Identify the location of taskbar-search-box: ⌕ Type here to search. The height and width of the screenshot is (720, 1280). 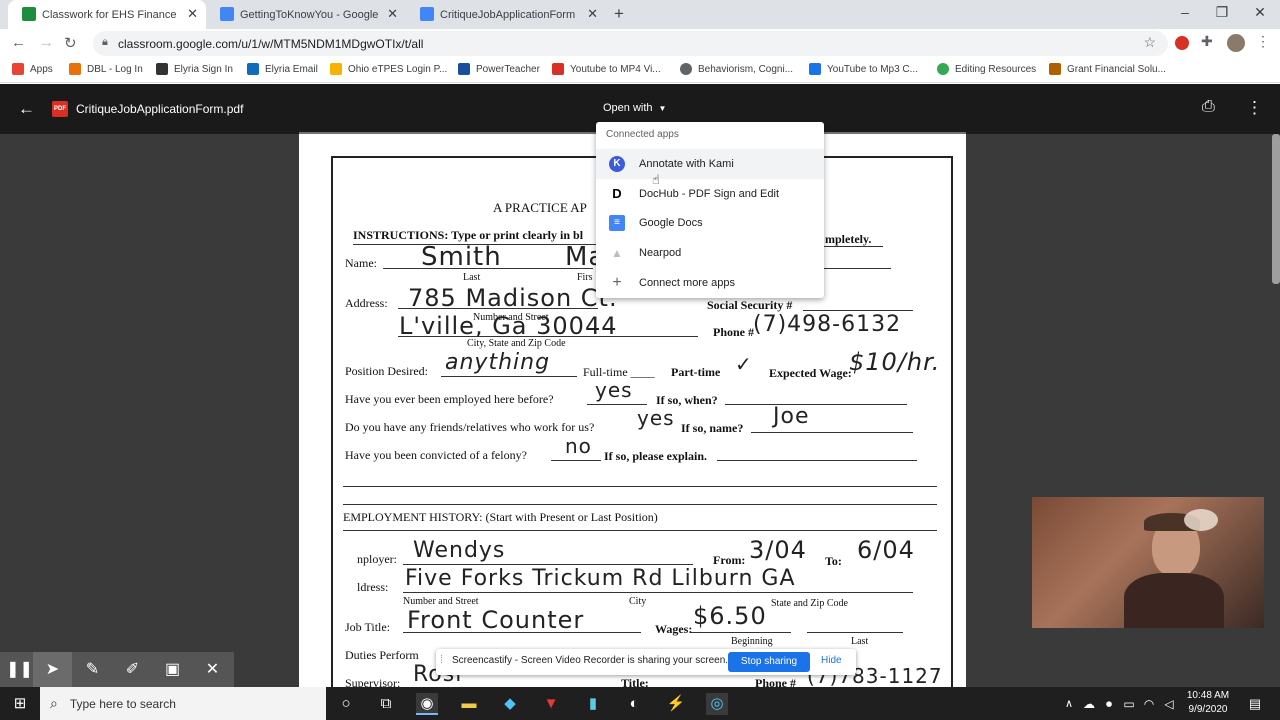
(183, 703).